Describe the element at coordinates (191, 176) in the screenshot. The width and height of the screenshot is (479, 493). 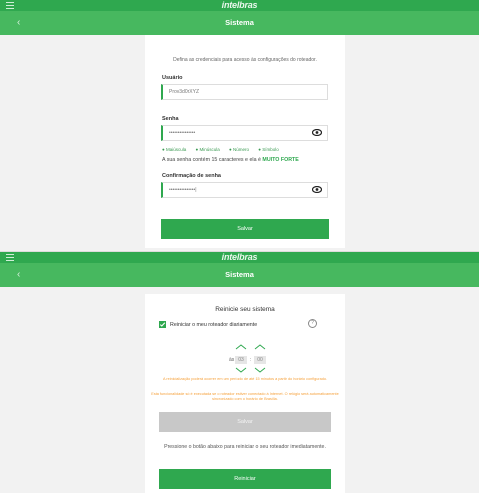
I see `confirm-password-label: Confirmação de senha` at that location.